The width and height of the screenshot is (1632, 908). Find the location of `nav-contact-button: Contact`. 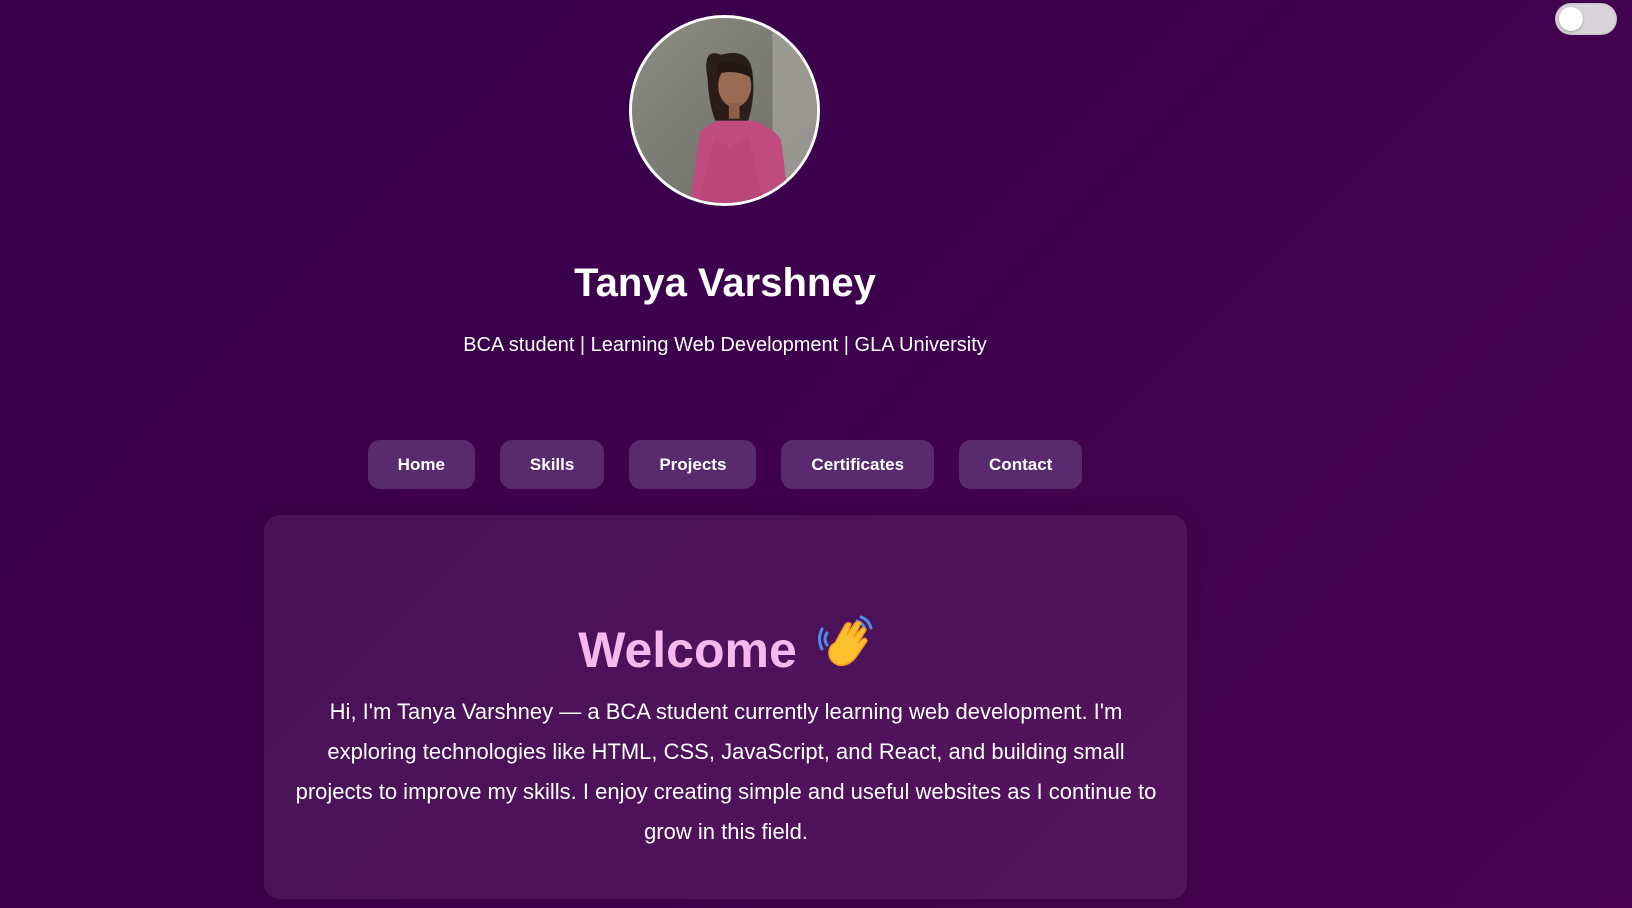

nav-contact-button: Contact is located at coordinates (1021, 464).